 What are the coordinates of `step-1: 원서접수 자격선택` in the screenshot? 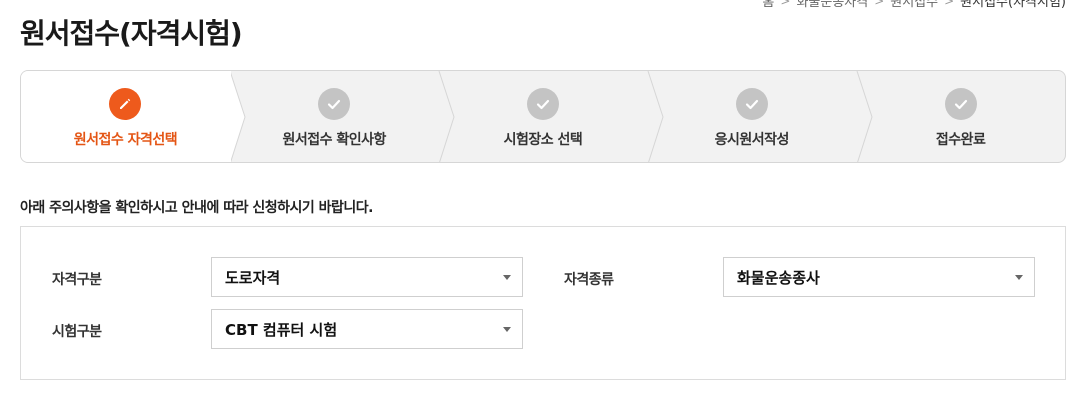 It's located at (125, 116).